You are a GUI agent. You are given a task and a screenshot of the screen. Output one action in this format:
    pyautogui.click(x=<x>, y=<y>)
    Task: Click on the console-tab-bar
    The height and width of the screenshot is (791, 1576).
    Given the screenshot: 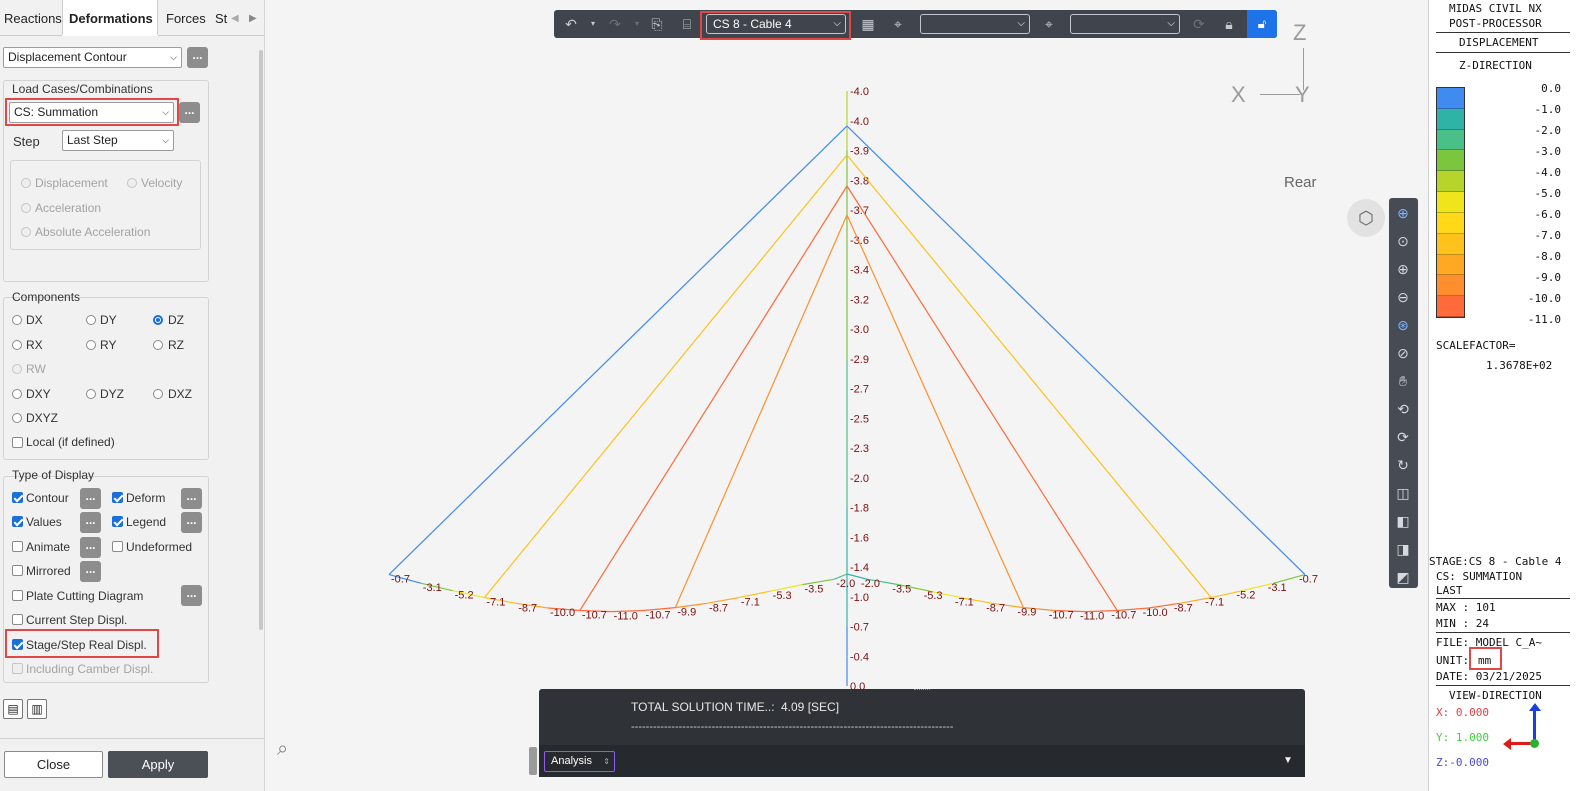 What is the action you would take?
    pyautogui.click(x=922, y=761)
    